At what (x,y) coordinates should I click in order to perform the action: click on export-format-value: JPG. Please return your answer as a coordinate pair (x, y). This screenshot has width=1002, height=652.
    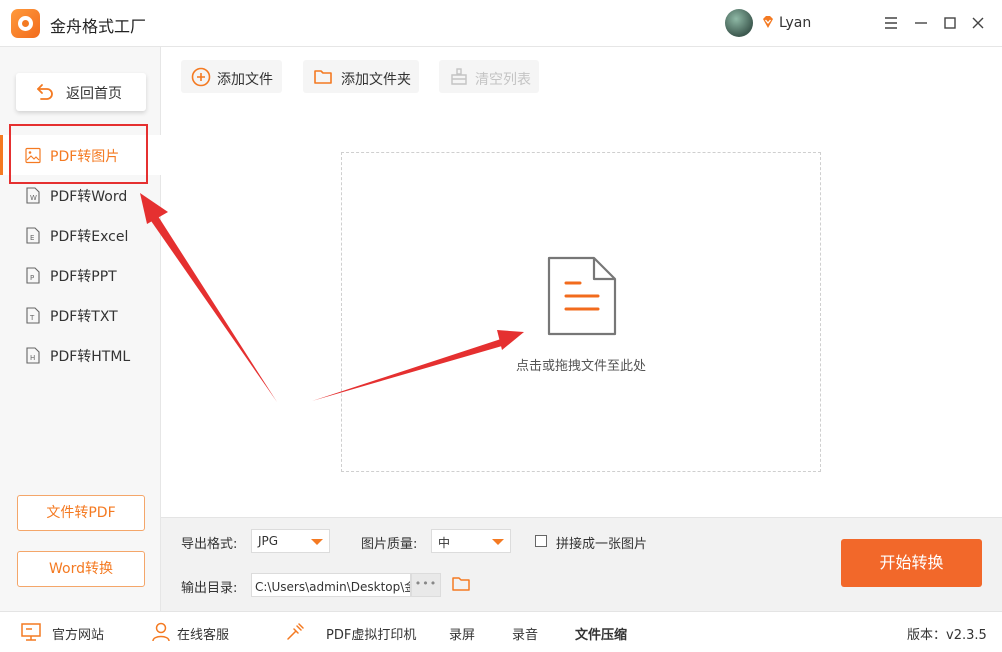
    Looking at the image, I should click on (268, 541).